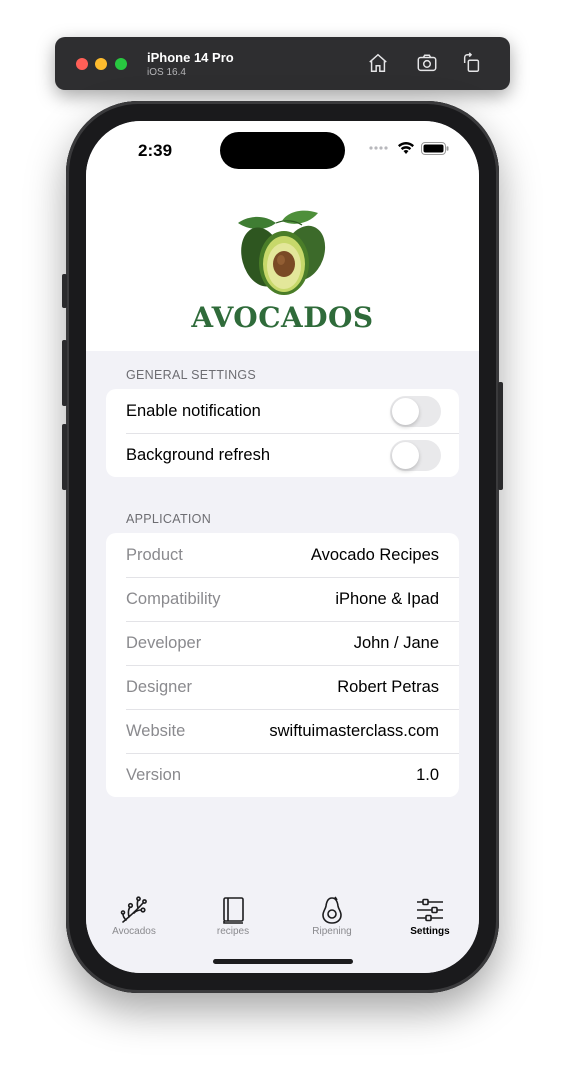 The height and width of the screenshot is (1068, 565). Describe the element at coordinates (233, 931) in the screenshot. I see `tab-label: recipes` at that location.